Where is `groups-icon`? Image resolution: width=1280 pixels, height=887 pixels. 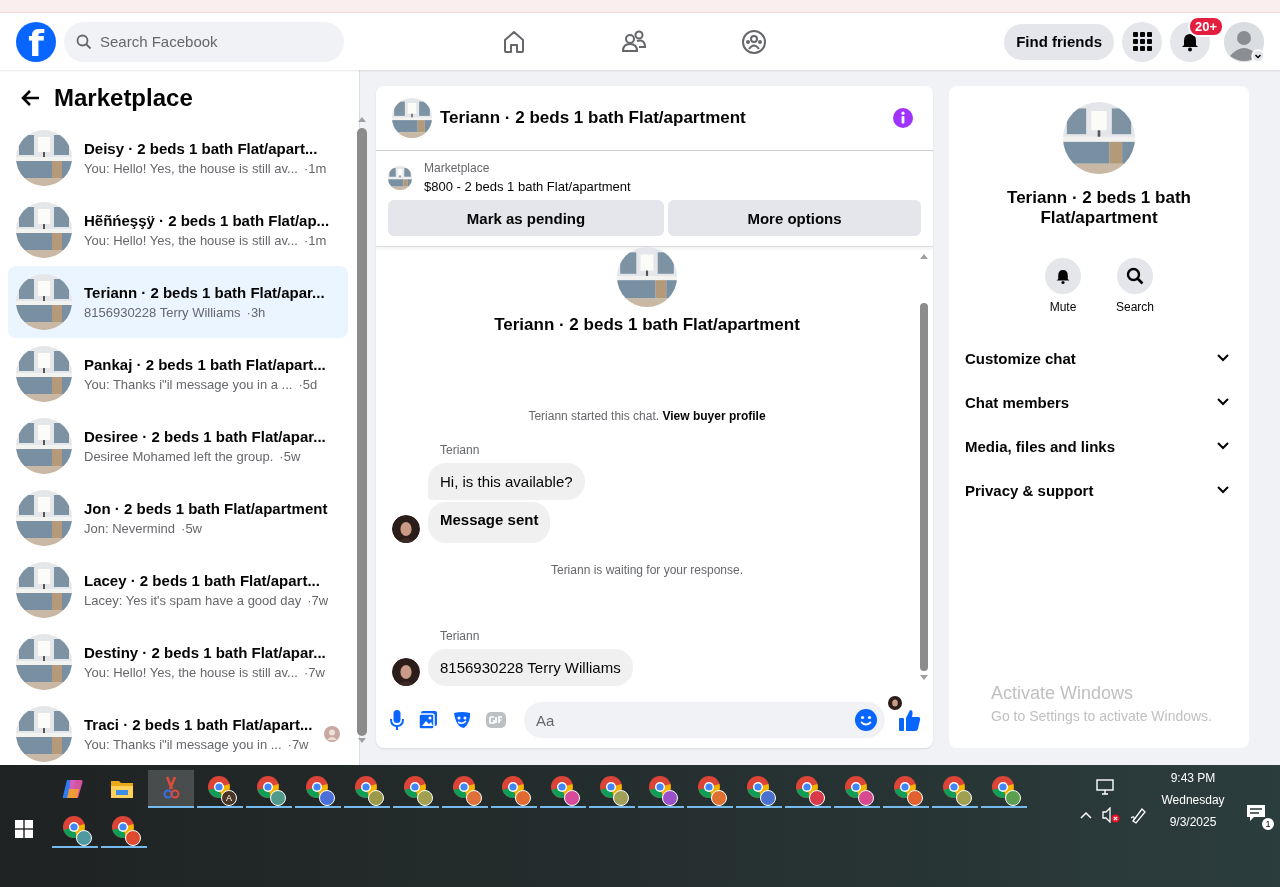 groups-icon is located at coordinates (754, 41).